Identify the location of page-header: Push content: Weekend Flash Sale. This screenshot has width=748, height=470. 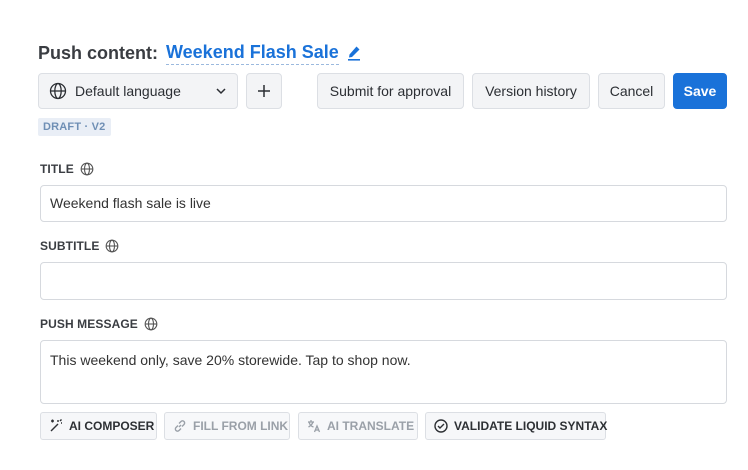
(199, 53).